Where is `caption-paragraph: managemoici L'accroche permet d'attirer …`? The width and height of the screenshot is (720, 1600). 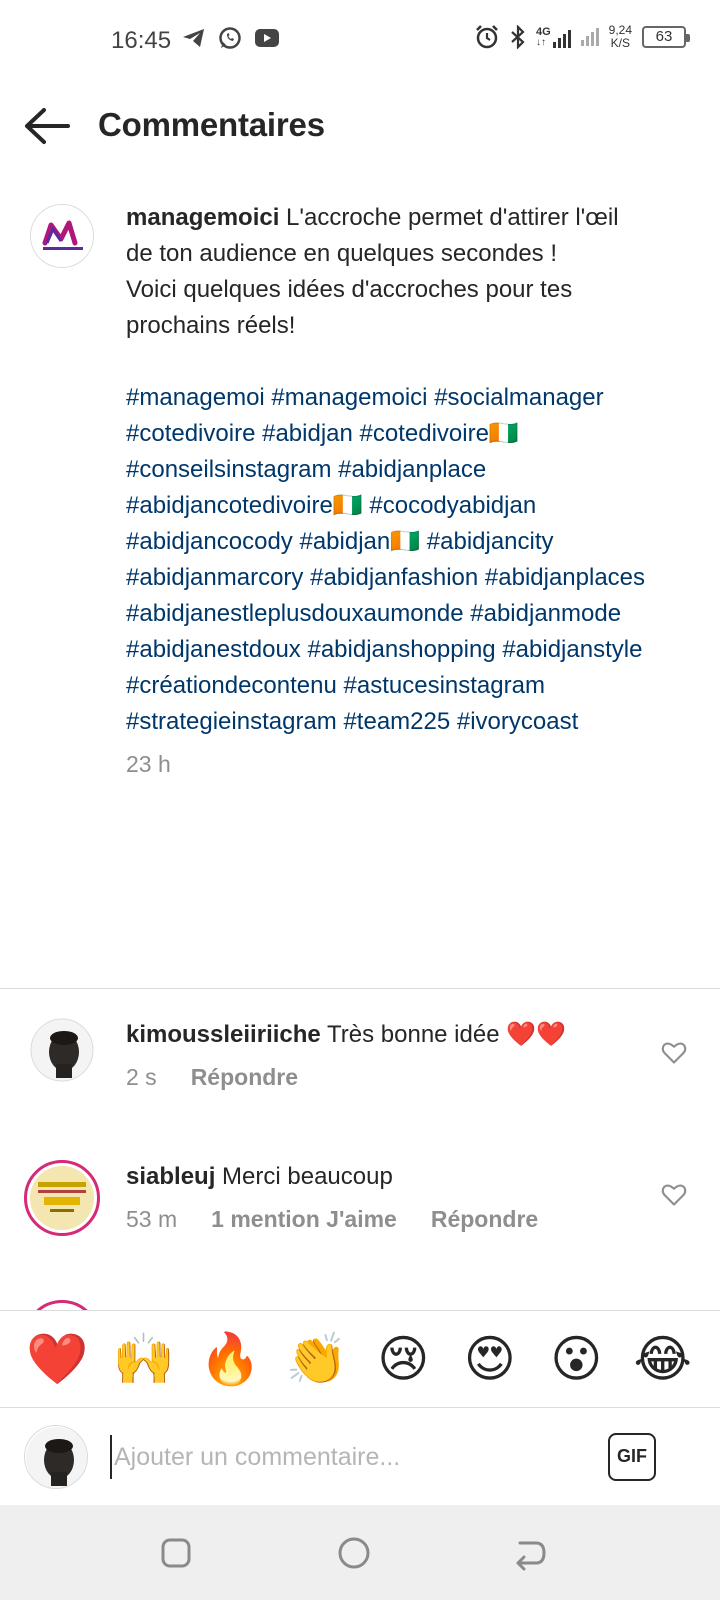 caption-paragraph: managemoici L'accroche permet d'attirer … is located at coordinates (386, 236).